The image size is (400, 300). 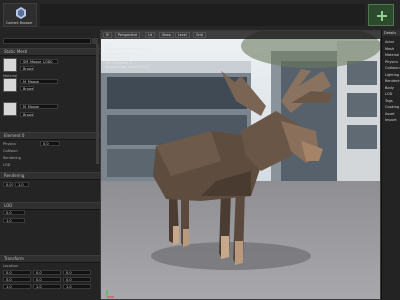 I want to click on main-toolbar: Content Browser, so click(x=200, y=15).